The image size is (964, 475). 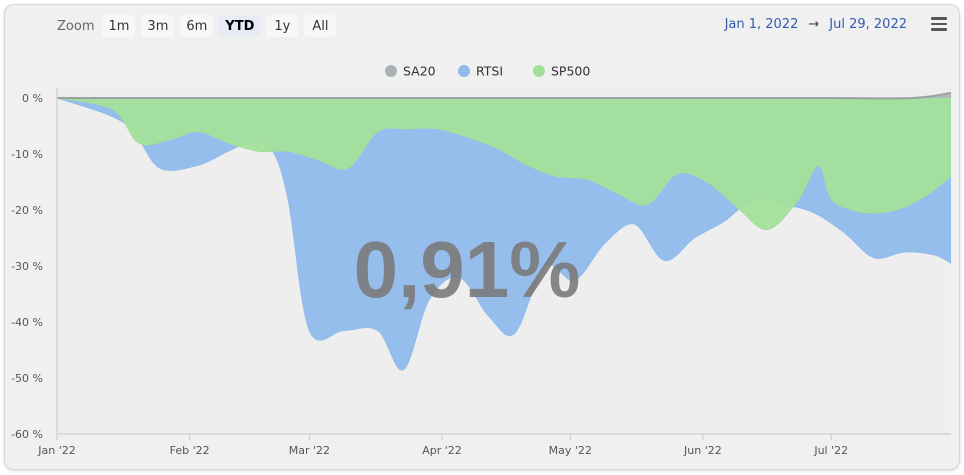 I want to click on zoom-button-6m: 6m, so click(x=197, y=26).